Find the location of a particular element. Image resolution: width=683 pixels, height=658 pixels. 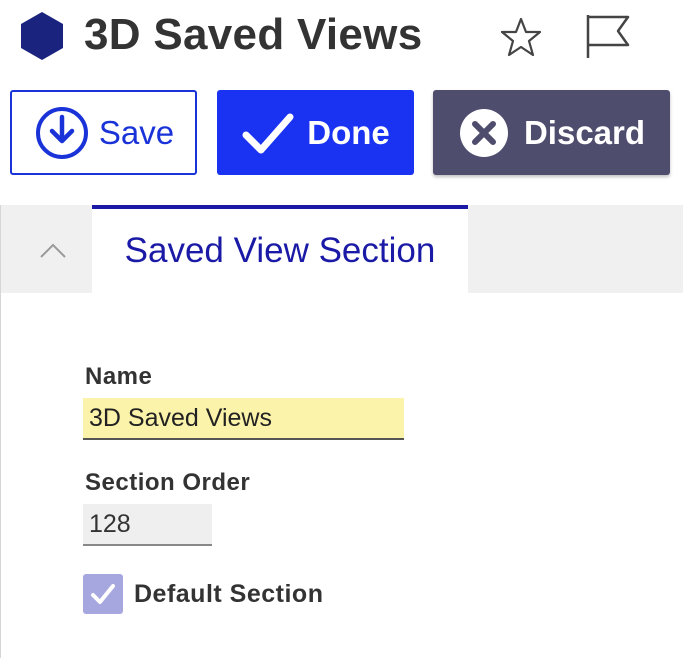

download-circle-icon is located at coordinates (62, 133).